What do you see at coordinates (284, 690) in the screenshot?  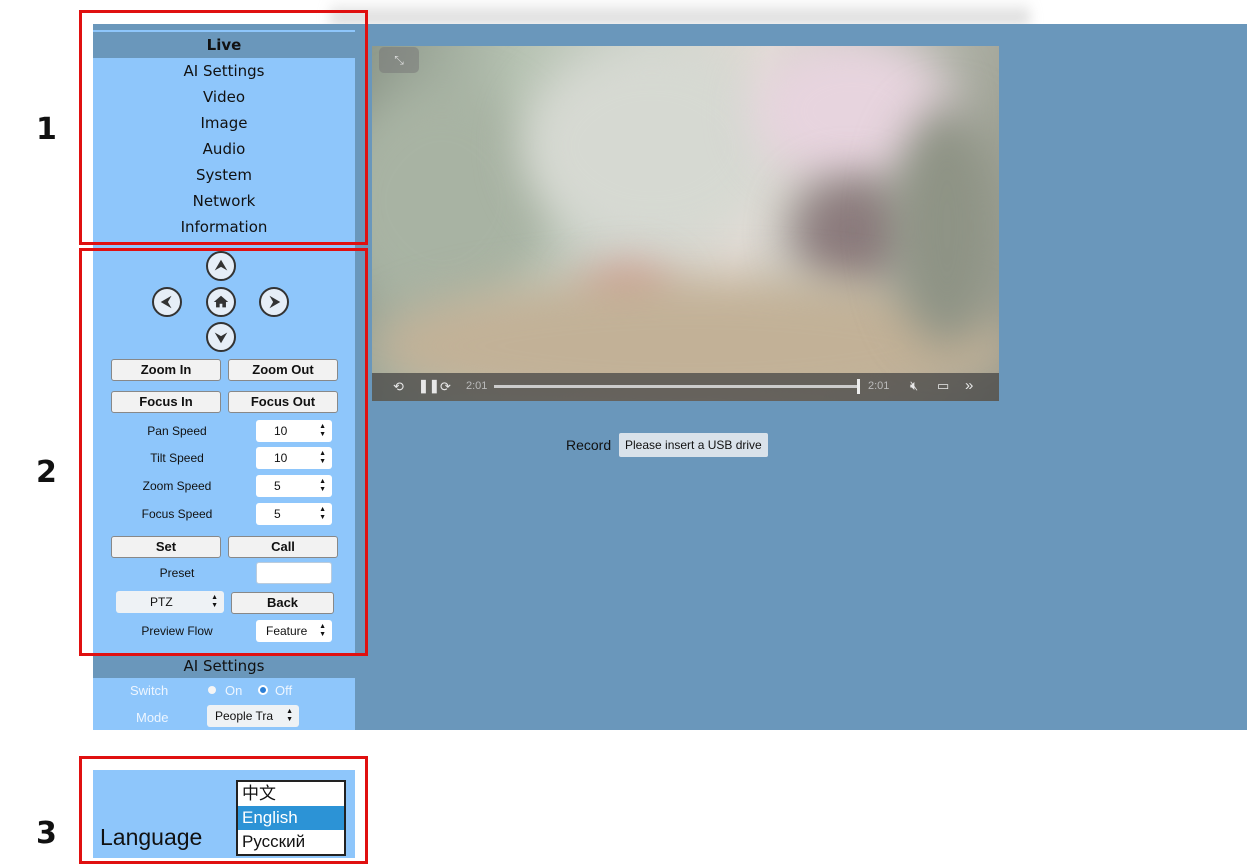 I see `radio-off-label: Off` at bounding box center [284, 690].